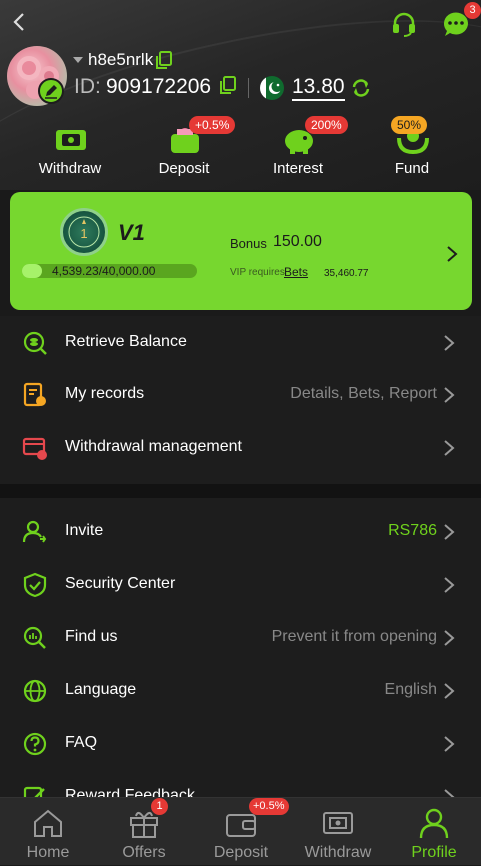 Image resolution: width=481 pixels, height=866 pixels. What do you see at coordinates (361, 88) in the screenshot?
I see `refresh-balance-icon` at bounding box center [361, 88].